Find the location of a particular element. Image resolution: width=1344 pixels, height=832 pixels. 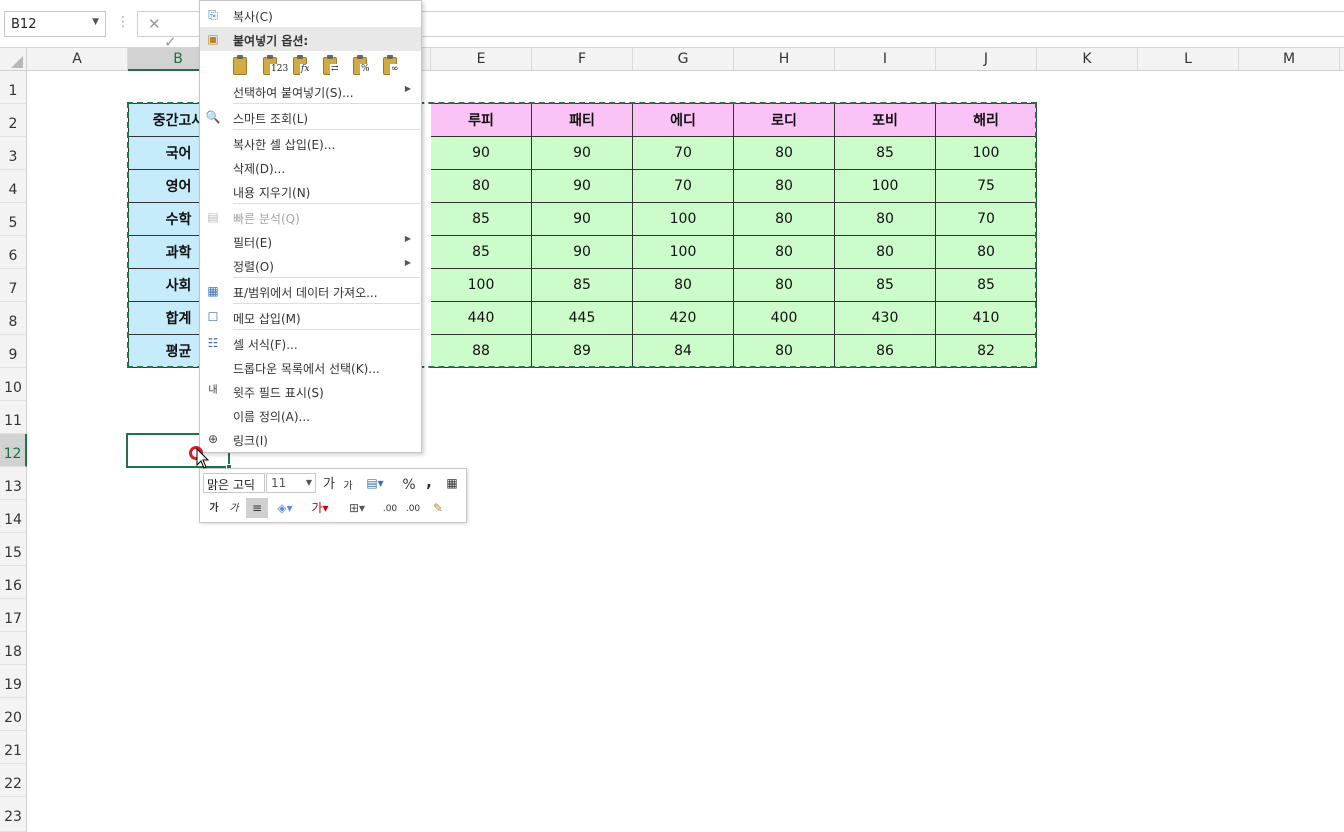

header-cell: 패티 is located at coordinates (582, 120).